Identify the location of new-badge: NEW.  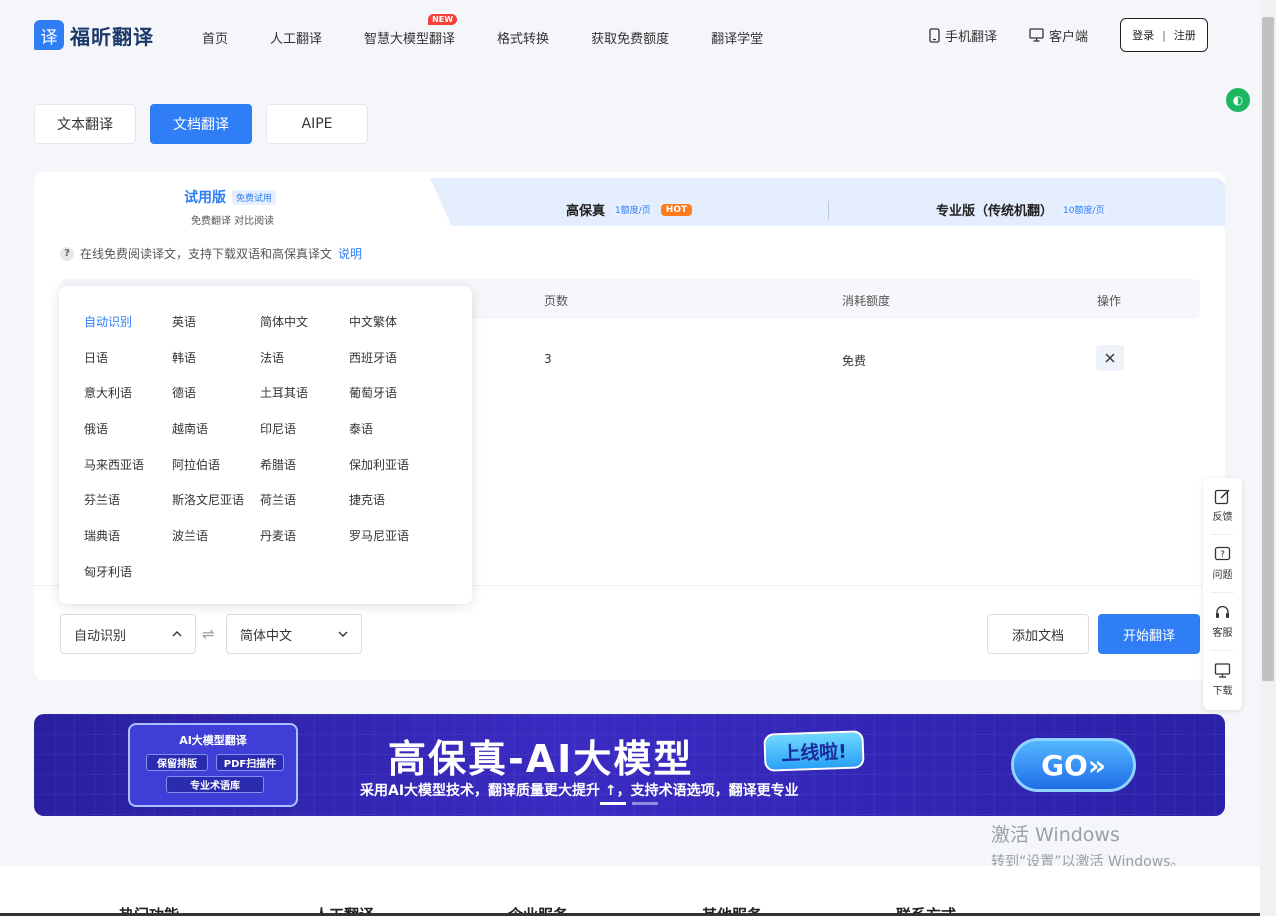
(443, 19).